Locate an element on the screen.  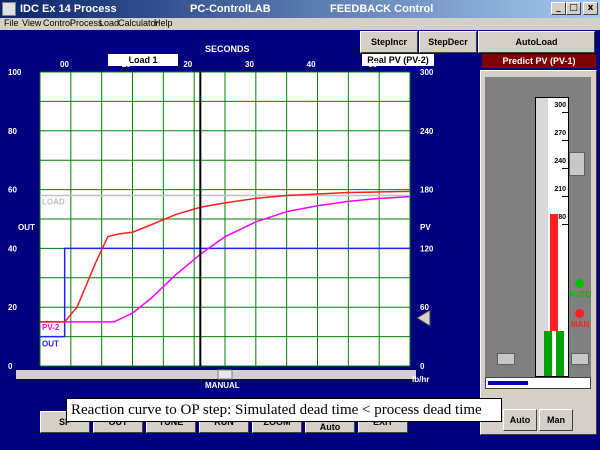
left-tick-label: 60 is located at coordinates (12, 190).